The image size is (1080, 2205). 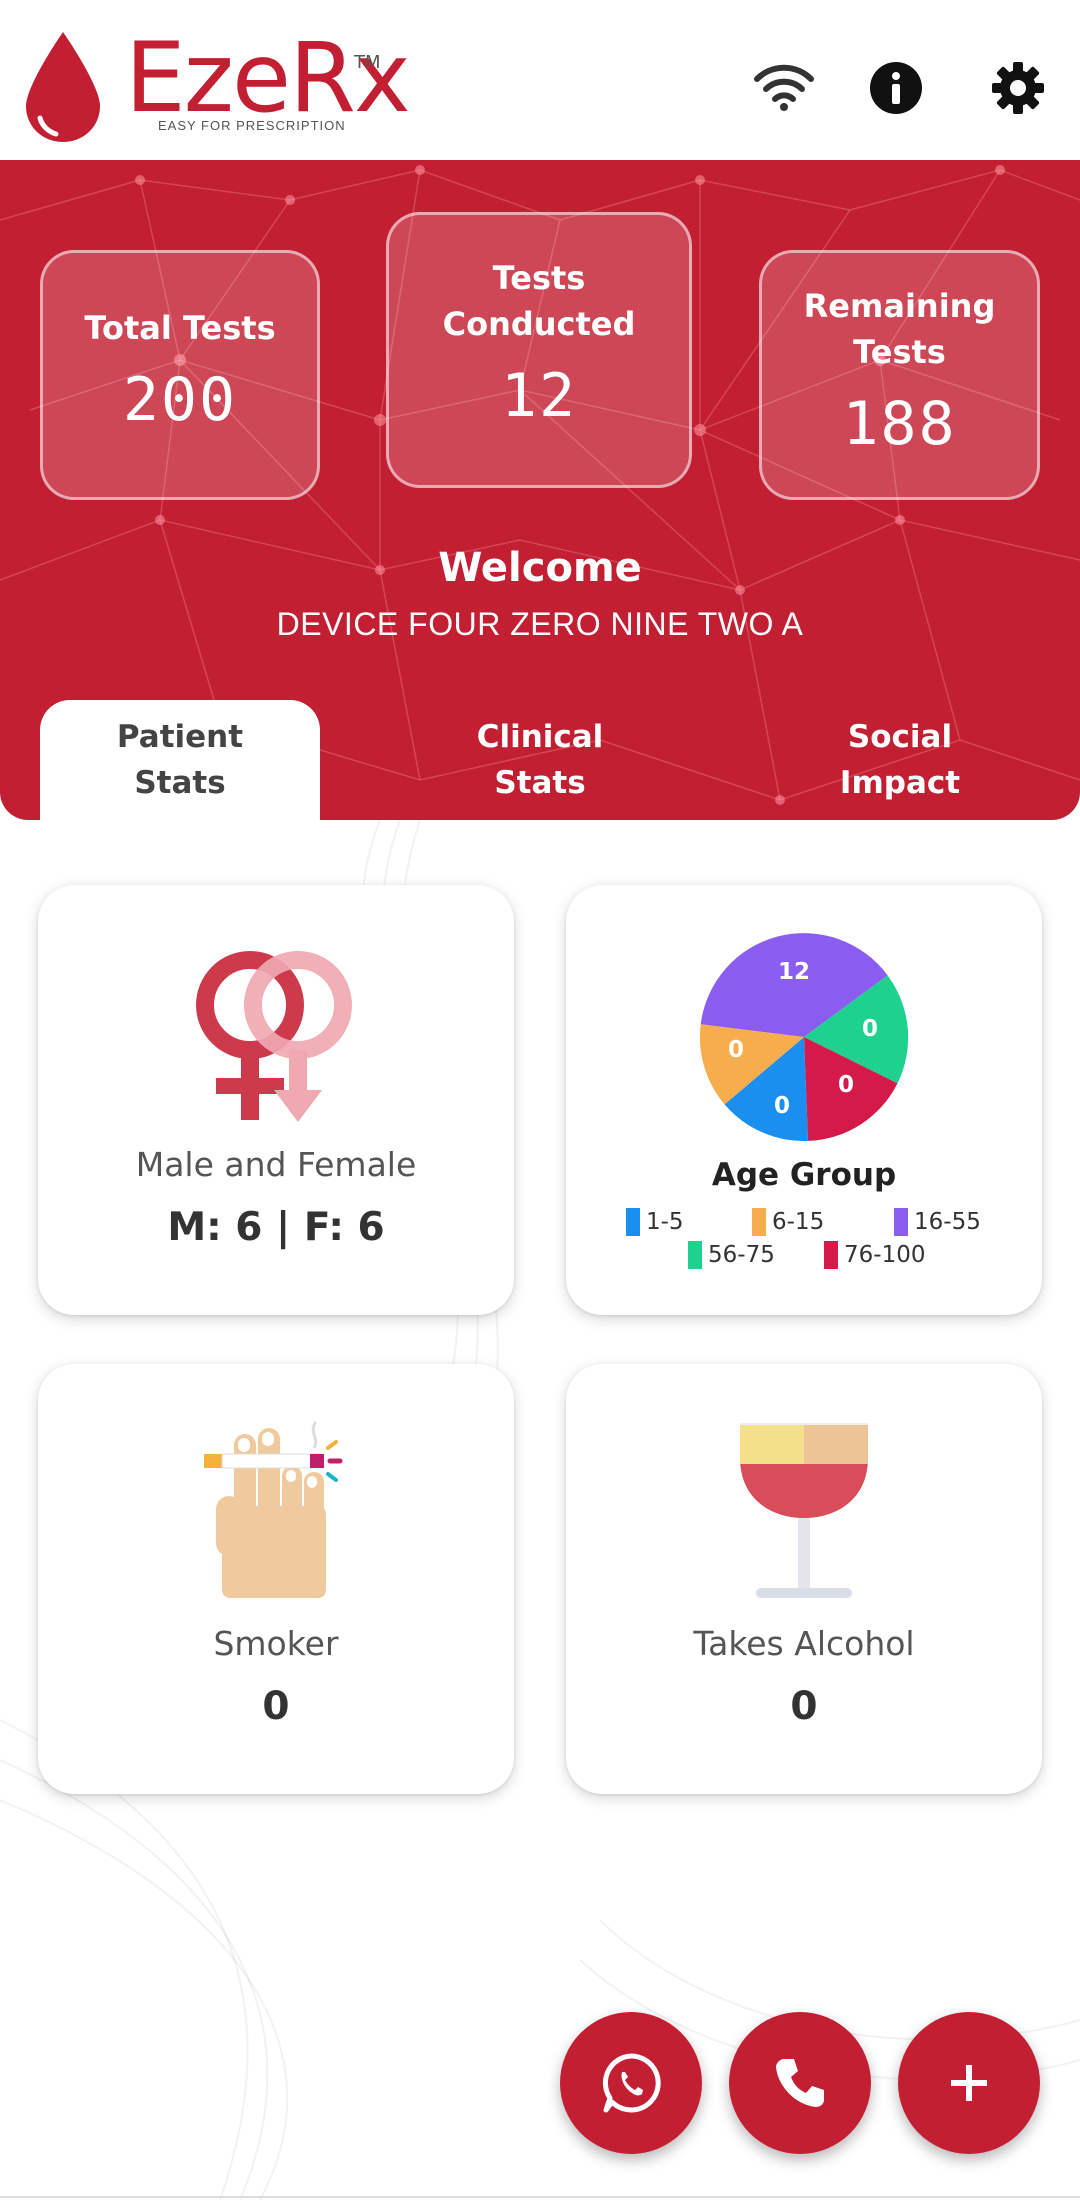 I want to click on smoker-value: 0, so click(x=276, y=1706).